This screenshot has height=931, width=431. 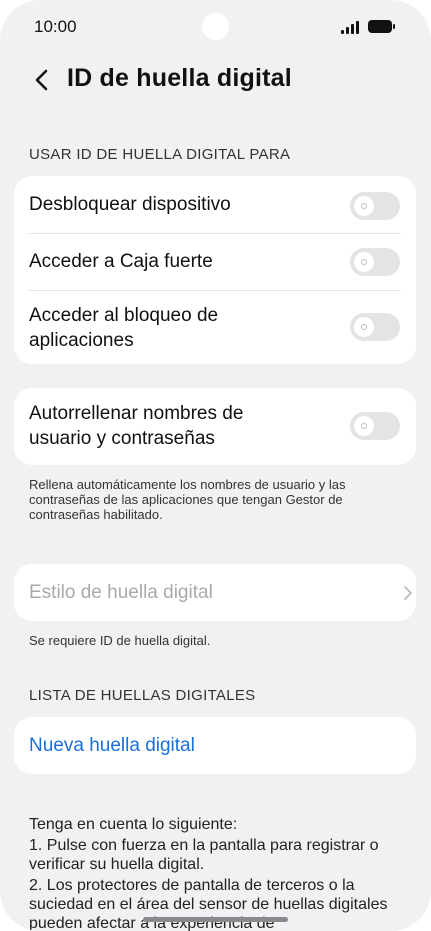 I want to click on status-bar: 10:00, so click(x=215, y=28).